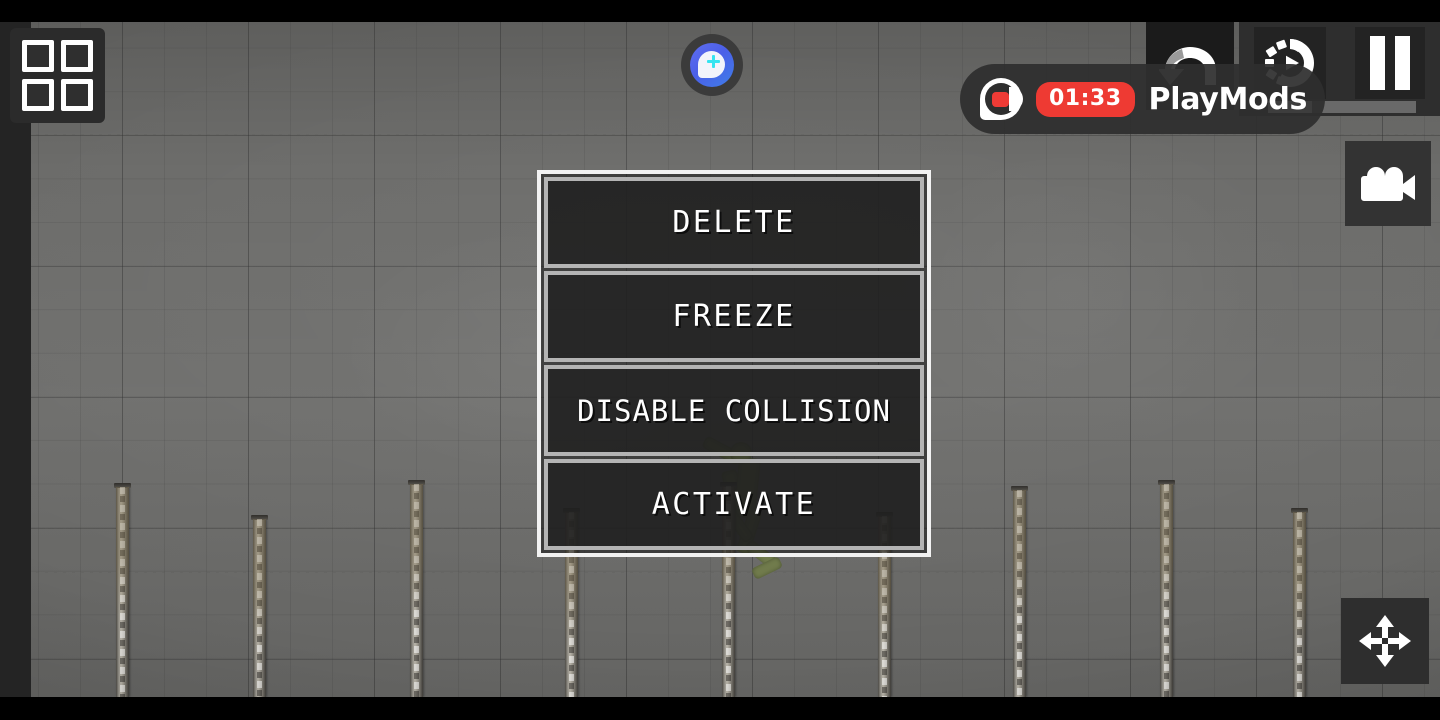 The width and height of the screenshot is (1440, 720). I want to click on logo-notch, so click(1016, 99).